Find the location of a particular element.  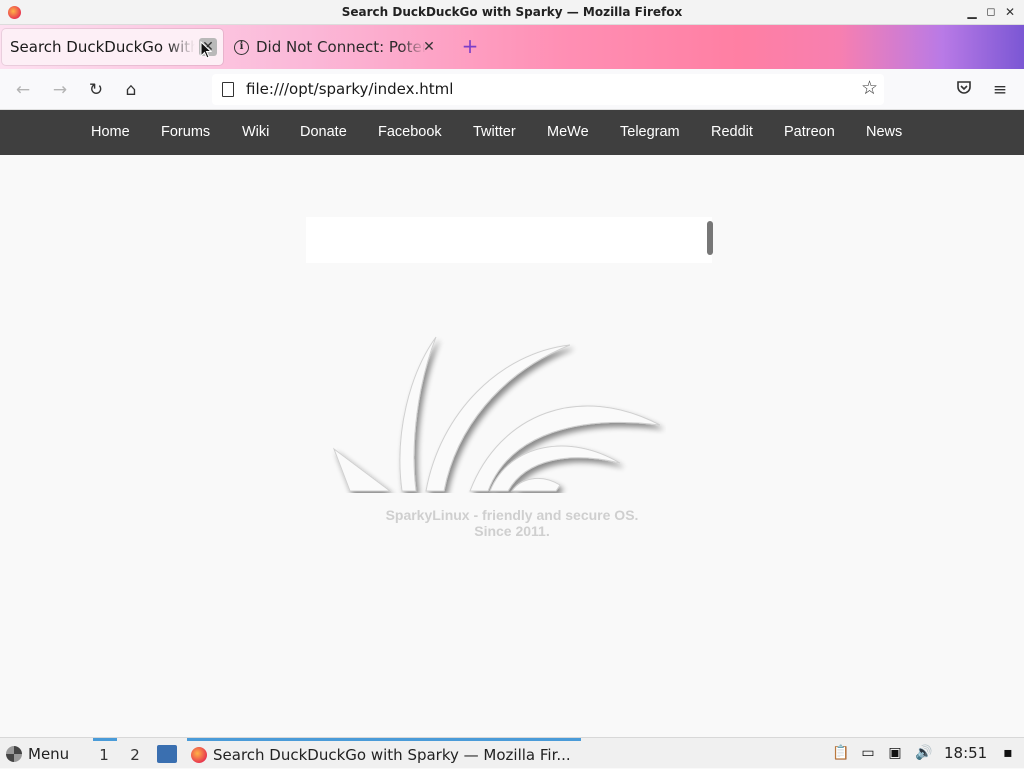

sparky-logo is located at coordinates (496, 414).